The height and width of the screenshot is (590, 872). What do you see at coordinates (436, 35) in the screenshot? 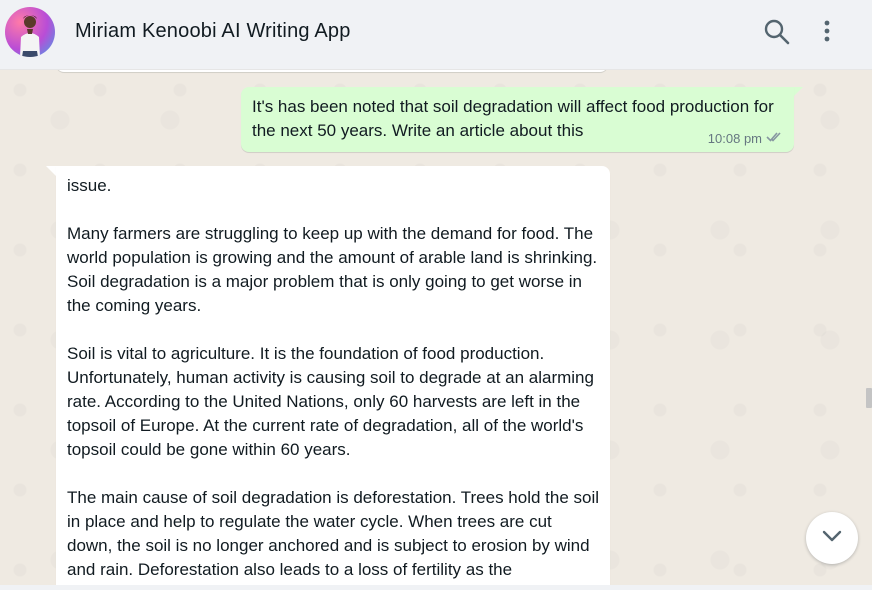
I see `chat-header: Miriam Kenoobi AI Writing App` at bounding box center [436, 35].